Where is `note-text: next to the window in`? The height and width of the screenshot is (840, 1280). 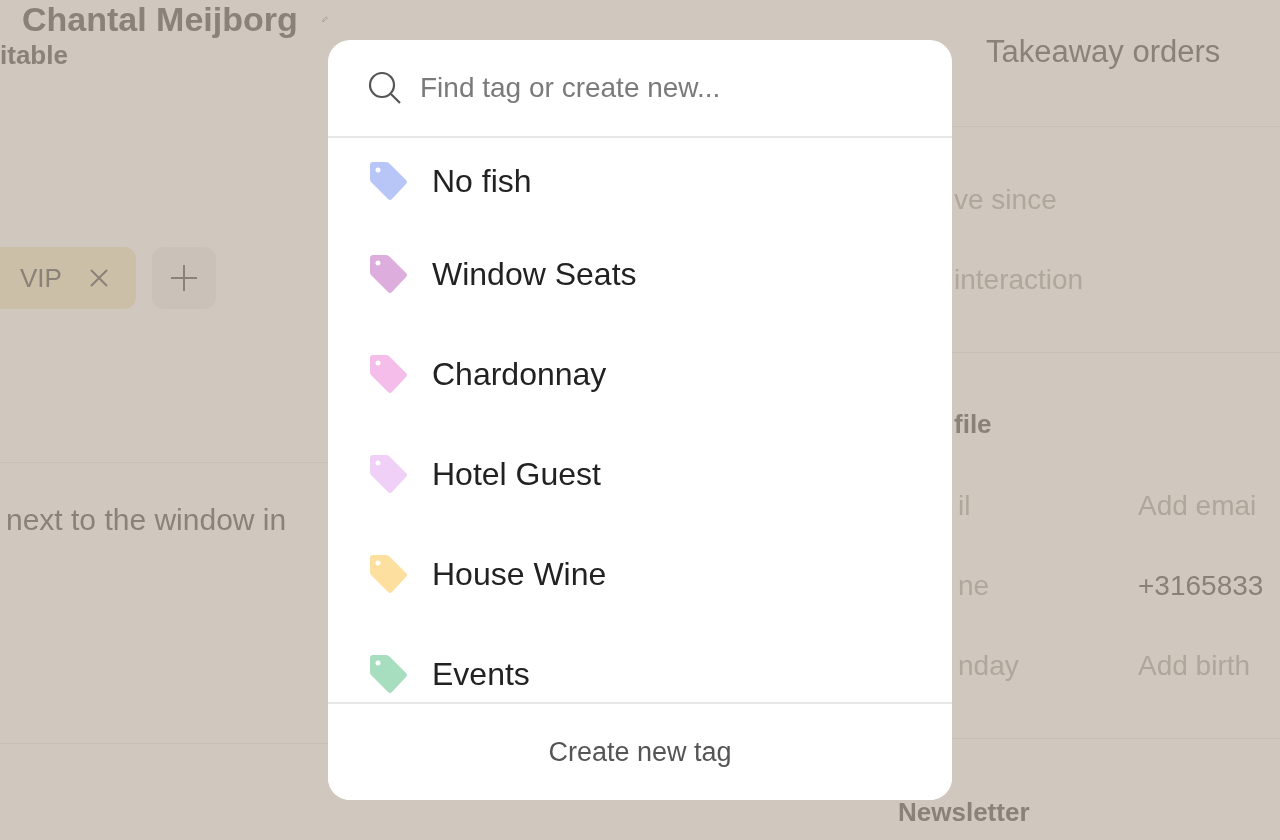
note-text: next to the window in is located at coordinates (147, 520).